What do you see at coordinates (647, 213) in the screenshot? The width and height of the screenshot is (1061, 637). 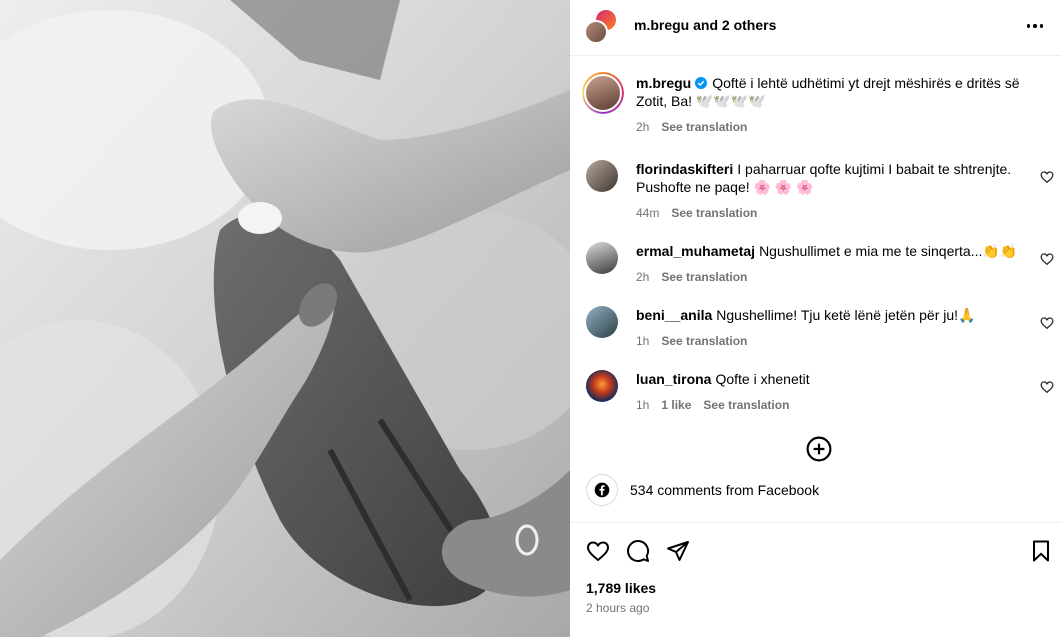 I see `comment-time: 44m` at bounding box center [647, 213].